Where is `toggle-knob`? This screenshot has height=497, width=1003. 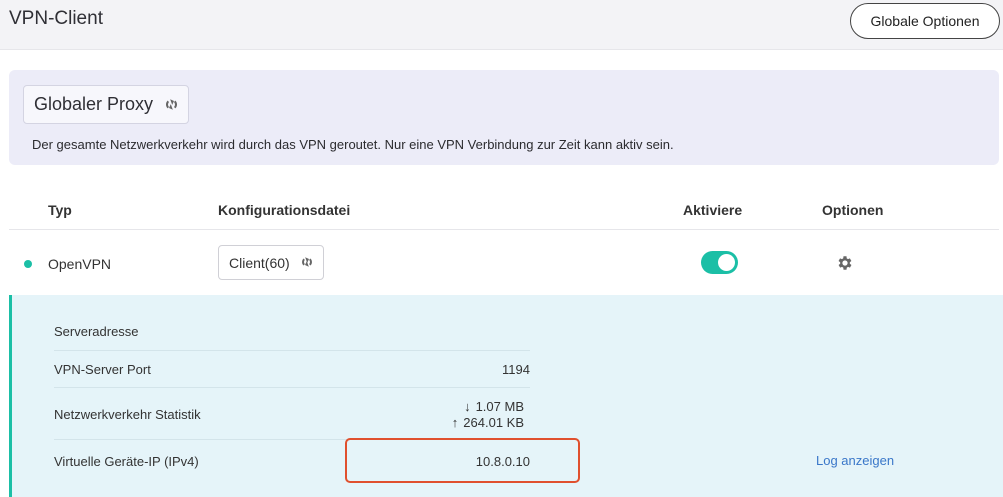
toggle-knob is located at coordinates (726, 262).